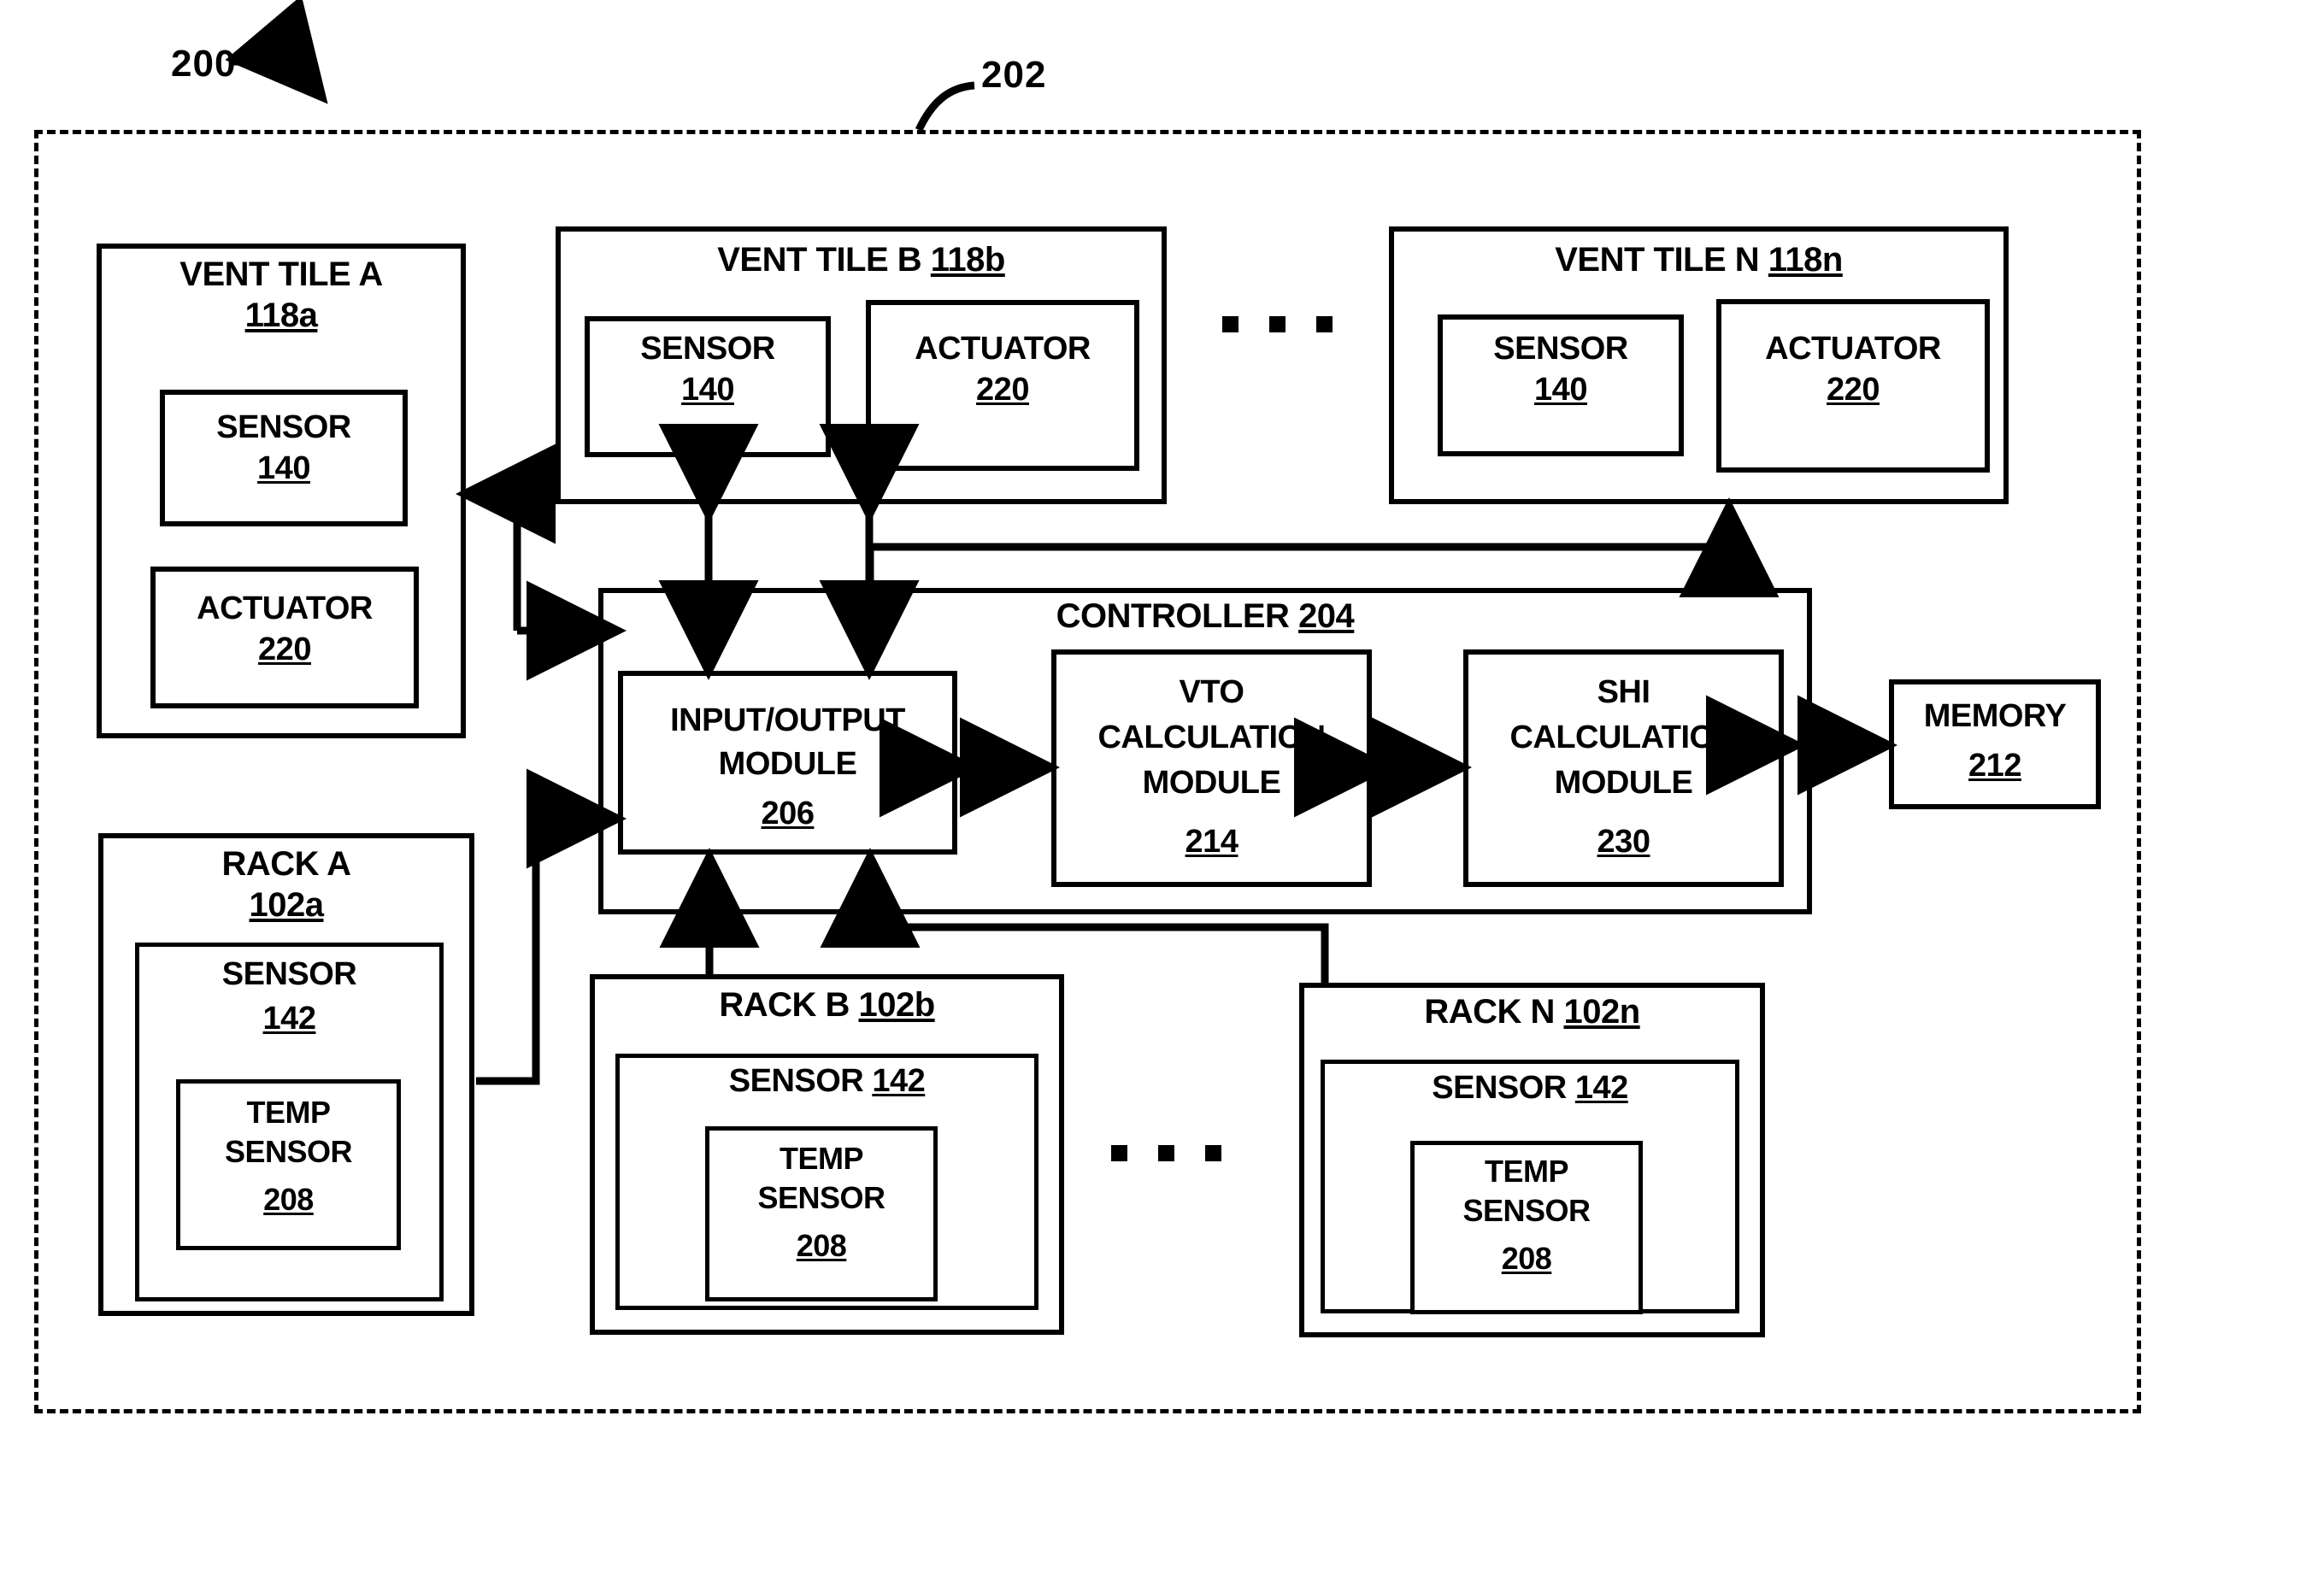 The width and height of the screenshot is (2324, 1592). Describe the element at coordinates (1601, 1088) in the screenshot. I see `rack-n-sensor-ref: 142` at that location.